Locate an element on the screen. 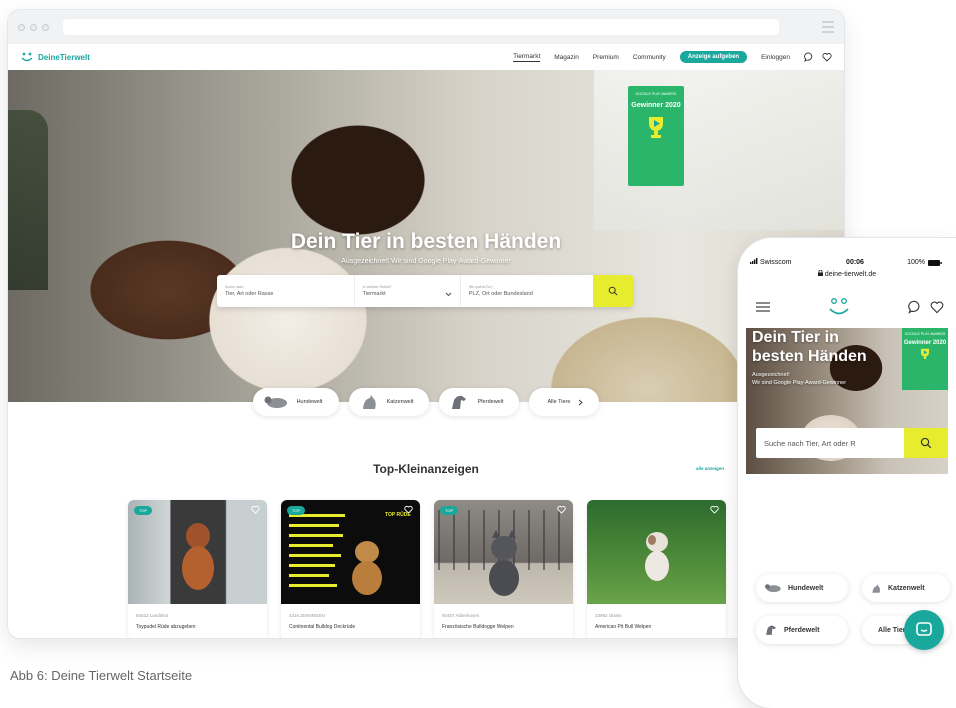 The image size is (956, 708). phone-status-bar: Swisscom 00:06 100% is located at coordinates (847, 253).